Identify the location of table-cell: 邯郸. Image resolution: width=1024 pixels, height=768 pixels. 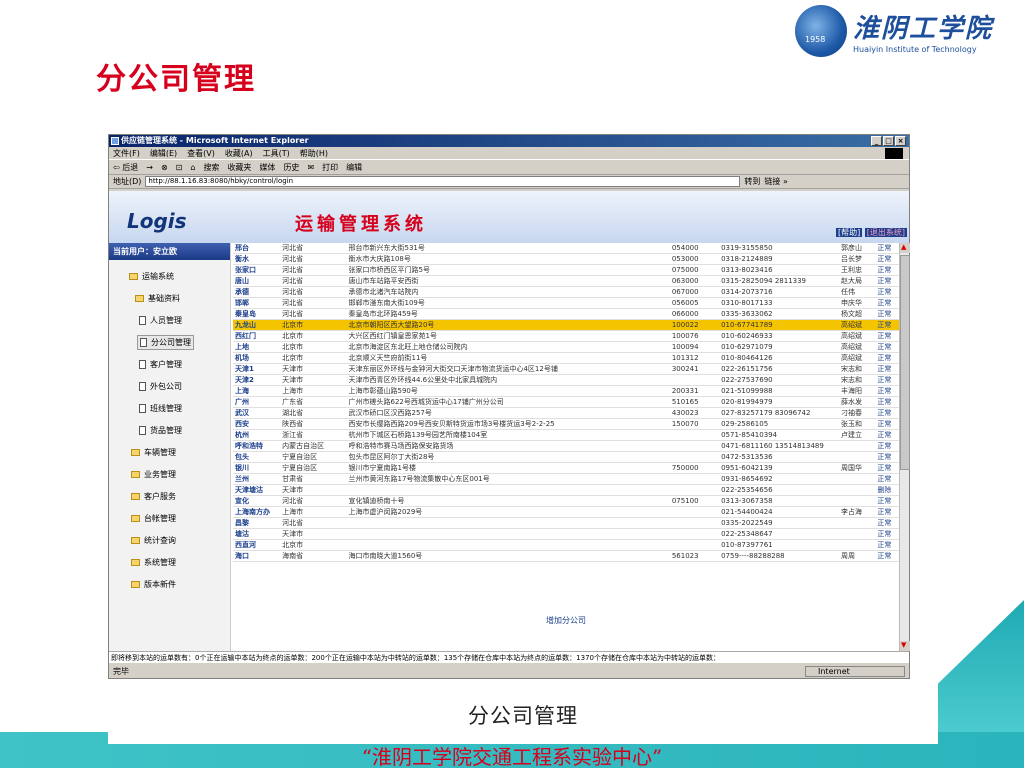
(257, 303).